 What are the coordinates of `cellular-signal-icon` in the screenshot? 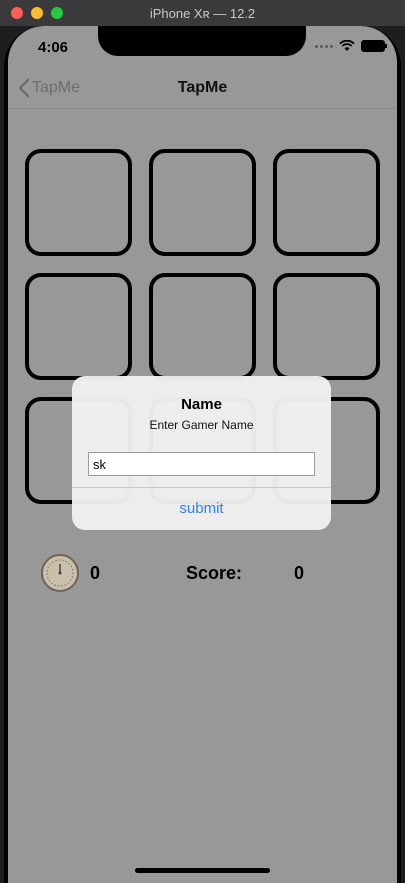 It's located at (324, 46).